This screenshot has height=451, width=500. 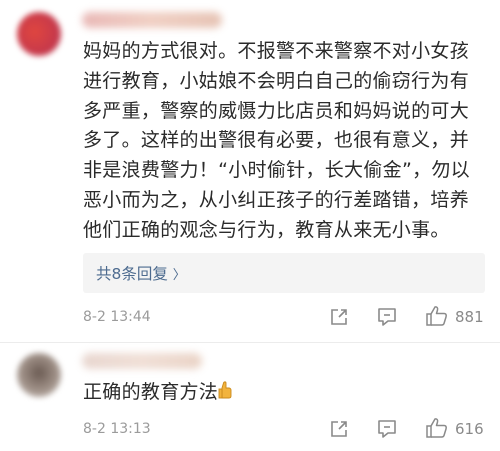 I want to click on replies-label: 共8条回复, so click(x=134, y=274).